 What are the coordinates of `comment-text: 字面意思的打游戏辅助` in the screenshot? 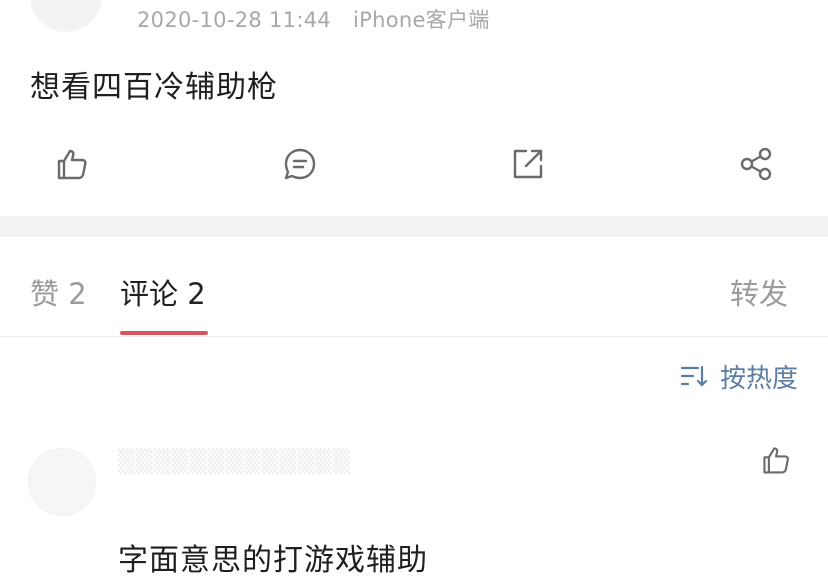 It's located at (273, 560).